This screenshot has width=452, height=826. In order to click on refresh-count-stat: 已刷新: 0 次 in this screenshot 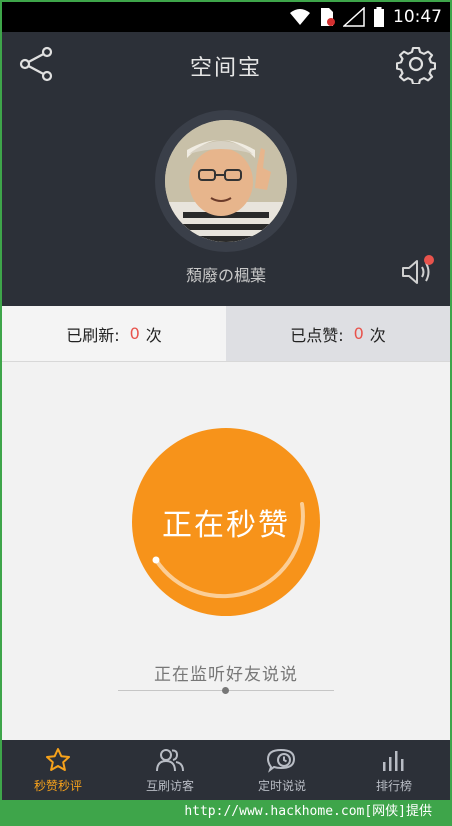, I will do `click(114, 333)`.